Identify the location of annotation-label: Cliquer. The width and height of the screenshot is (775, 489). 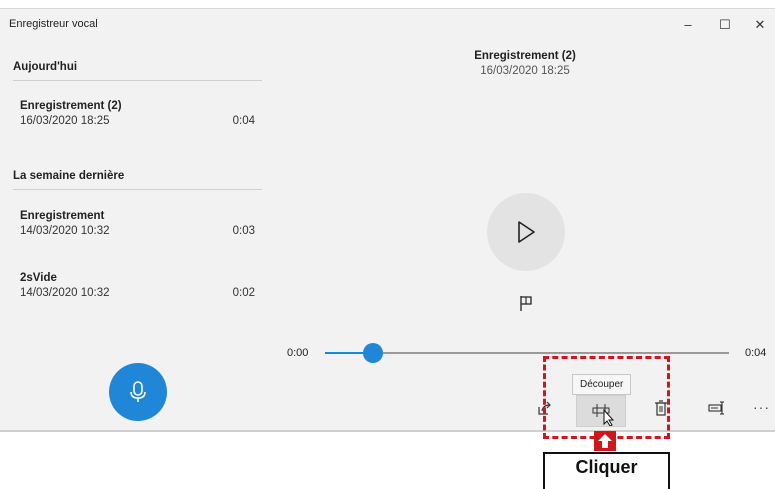
(606, 470).